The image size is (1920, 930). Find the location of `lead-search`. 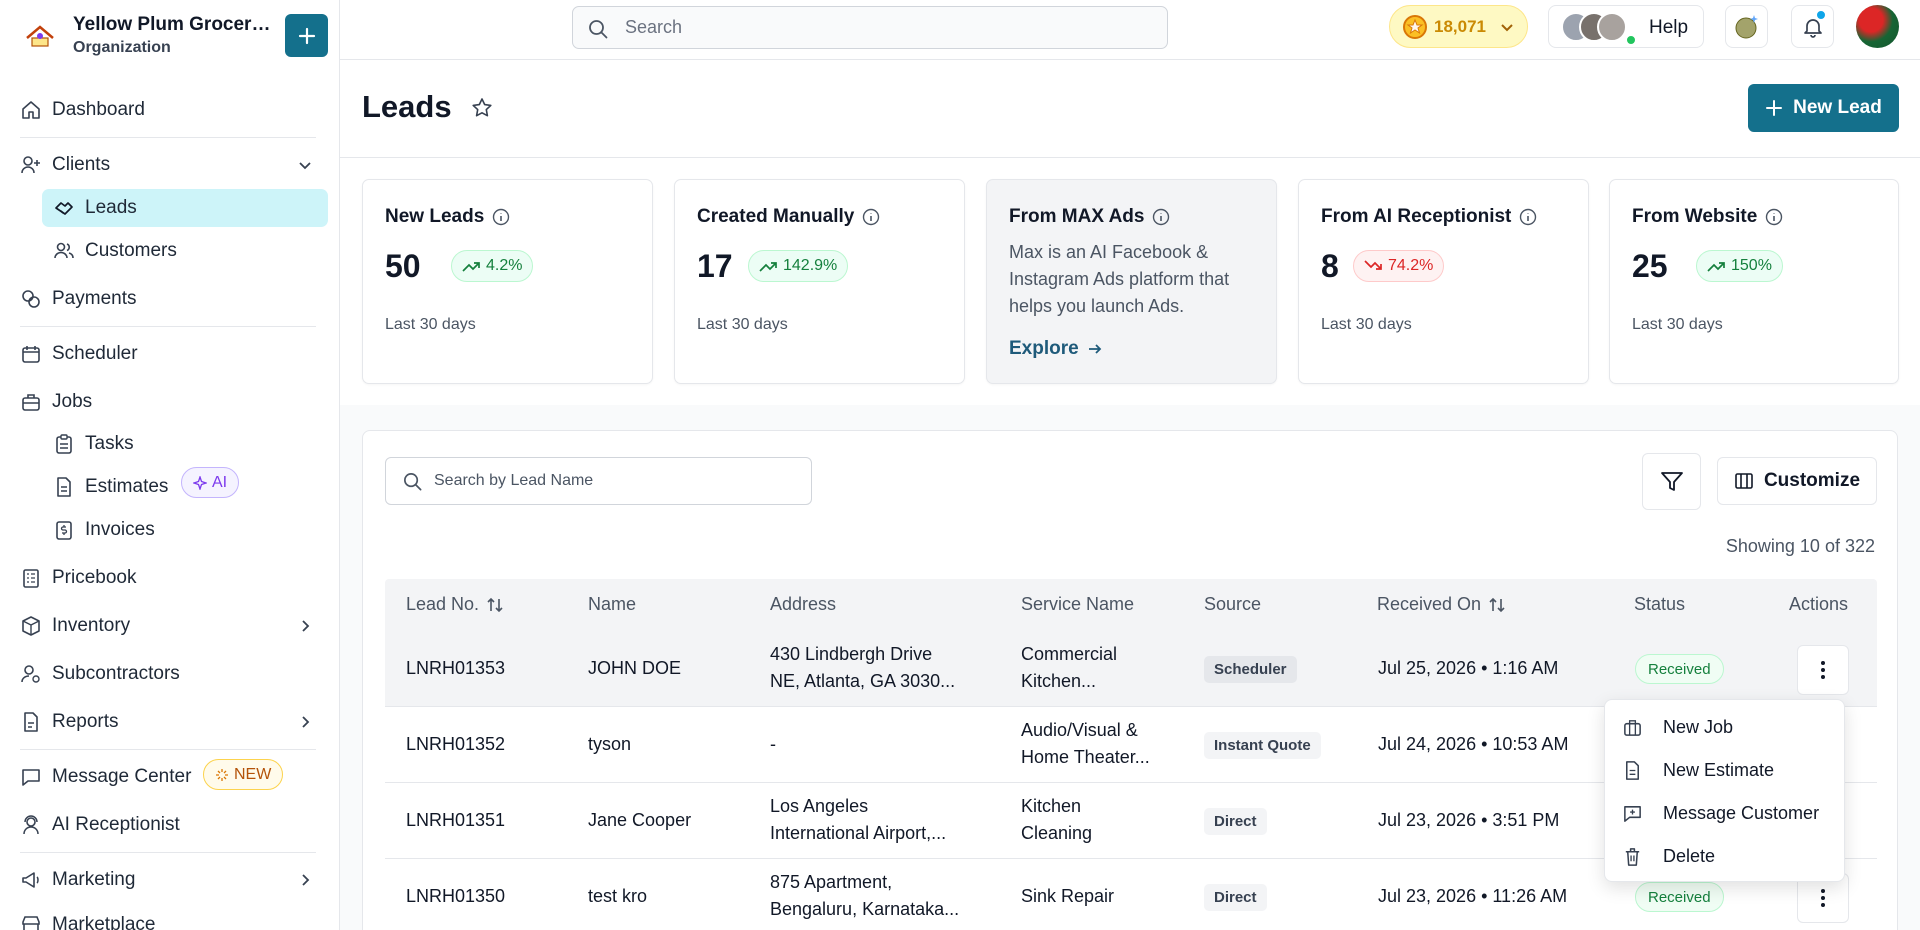

lead-search is located at coordinates (598, 481).